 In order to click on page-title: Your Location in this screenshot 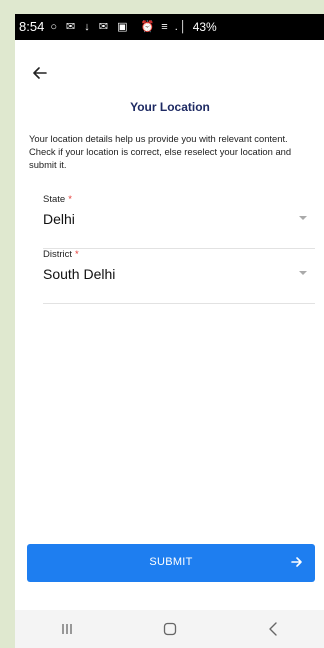, I will do `click(170, 107)`.